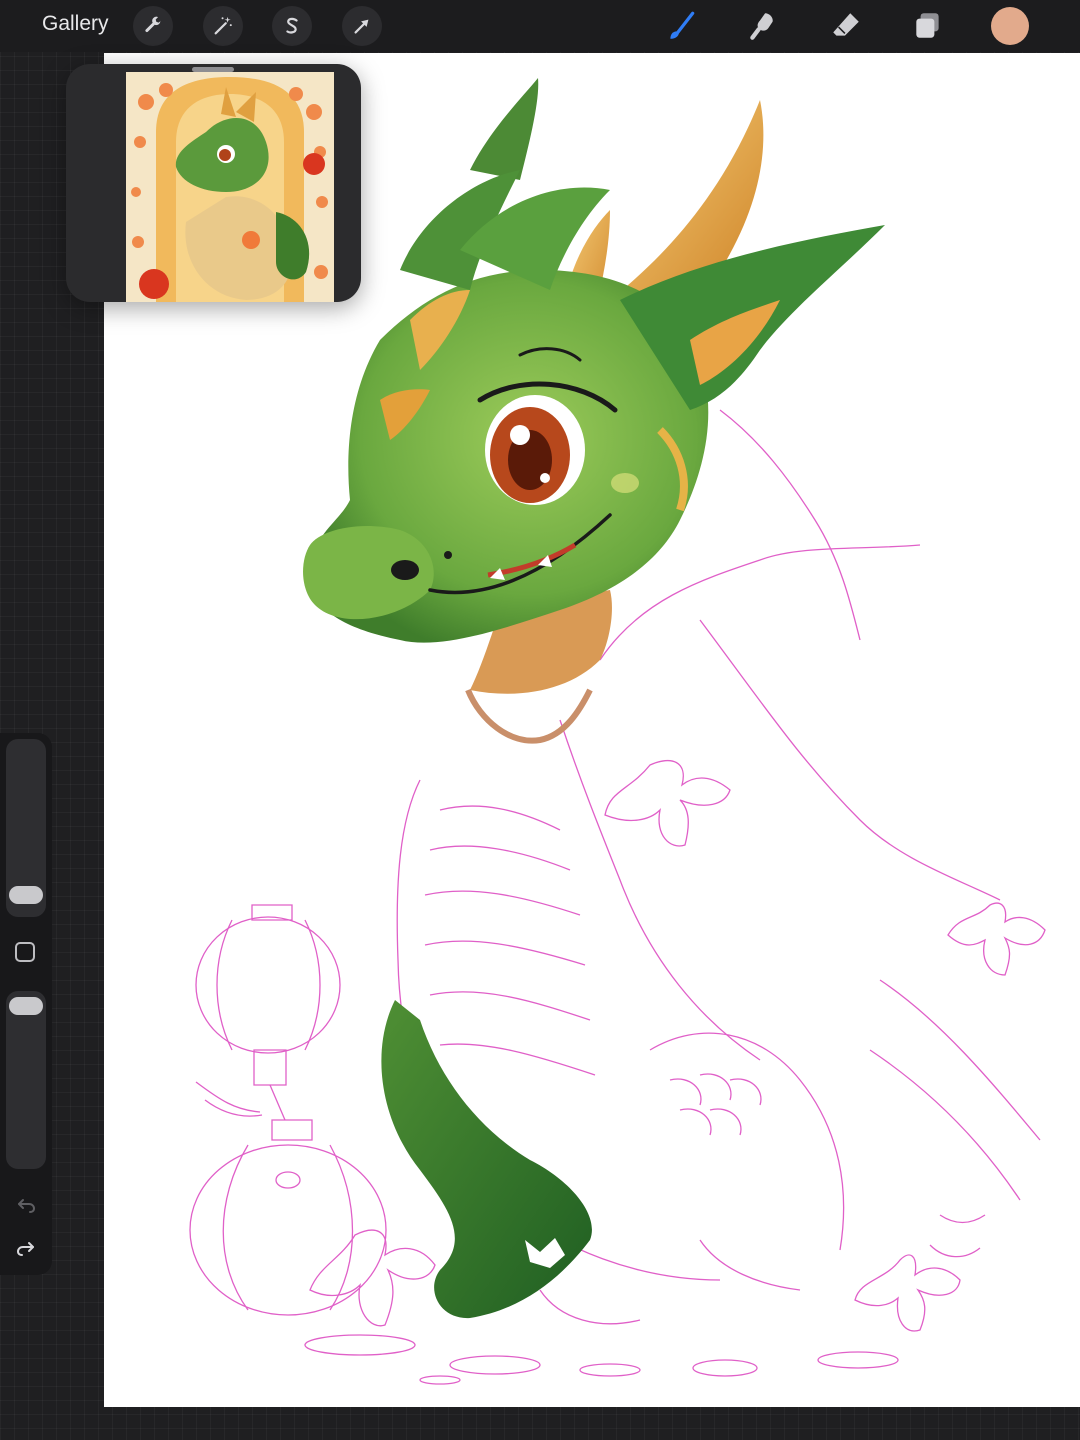 Image resolution: width=1080 pixels, height=1440 pixels. I want to click on reference-window, so click(213, 183).